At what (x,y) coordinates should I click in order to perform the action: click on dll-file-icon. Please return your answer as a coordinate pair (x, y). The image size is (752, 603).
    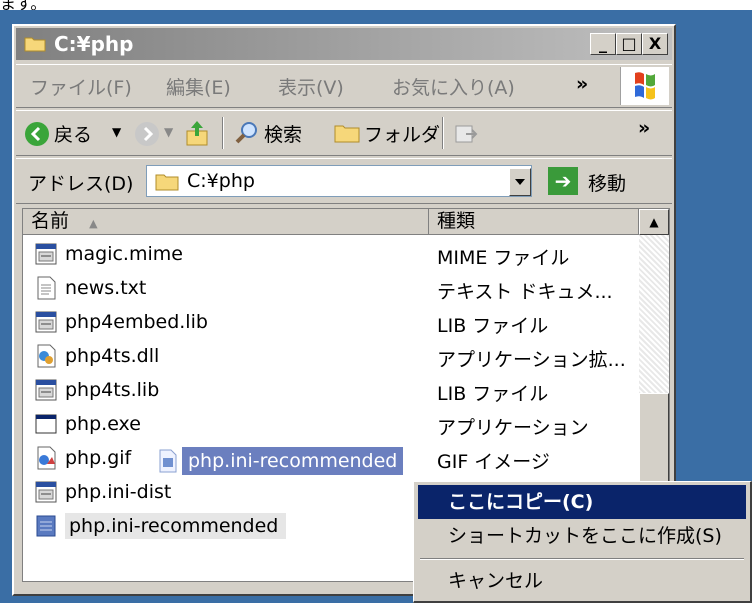
    Looking at the image, I should click on (46, 356).